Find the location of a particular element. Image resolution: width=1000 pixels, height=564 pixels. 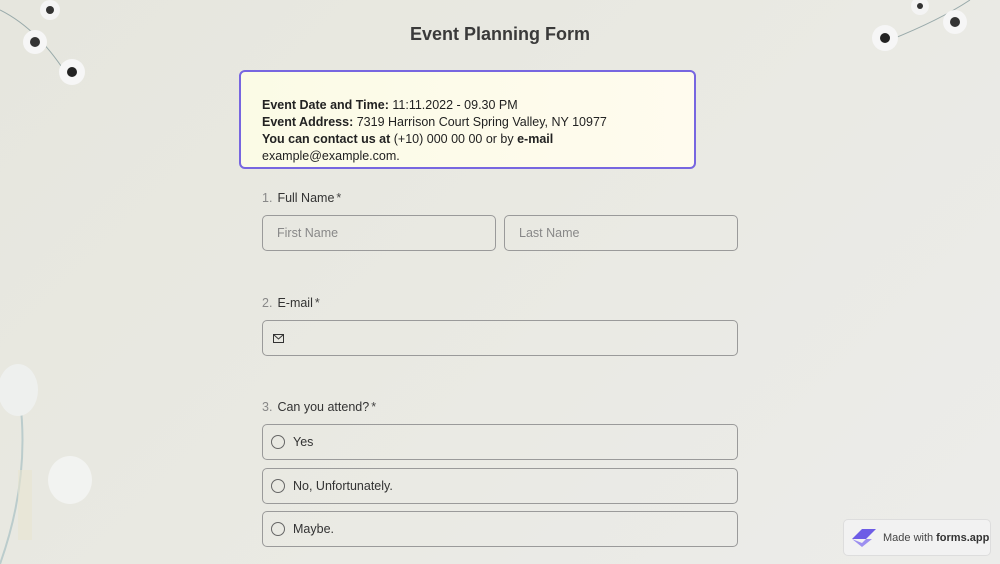

event-date-value: 11:11.2022 - 09.30 PM is located at coordinates (453, 105).